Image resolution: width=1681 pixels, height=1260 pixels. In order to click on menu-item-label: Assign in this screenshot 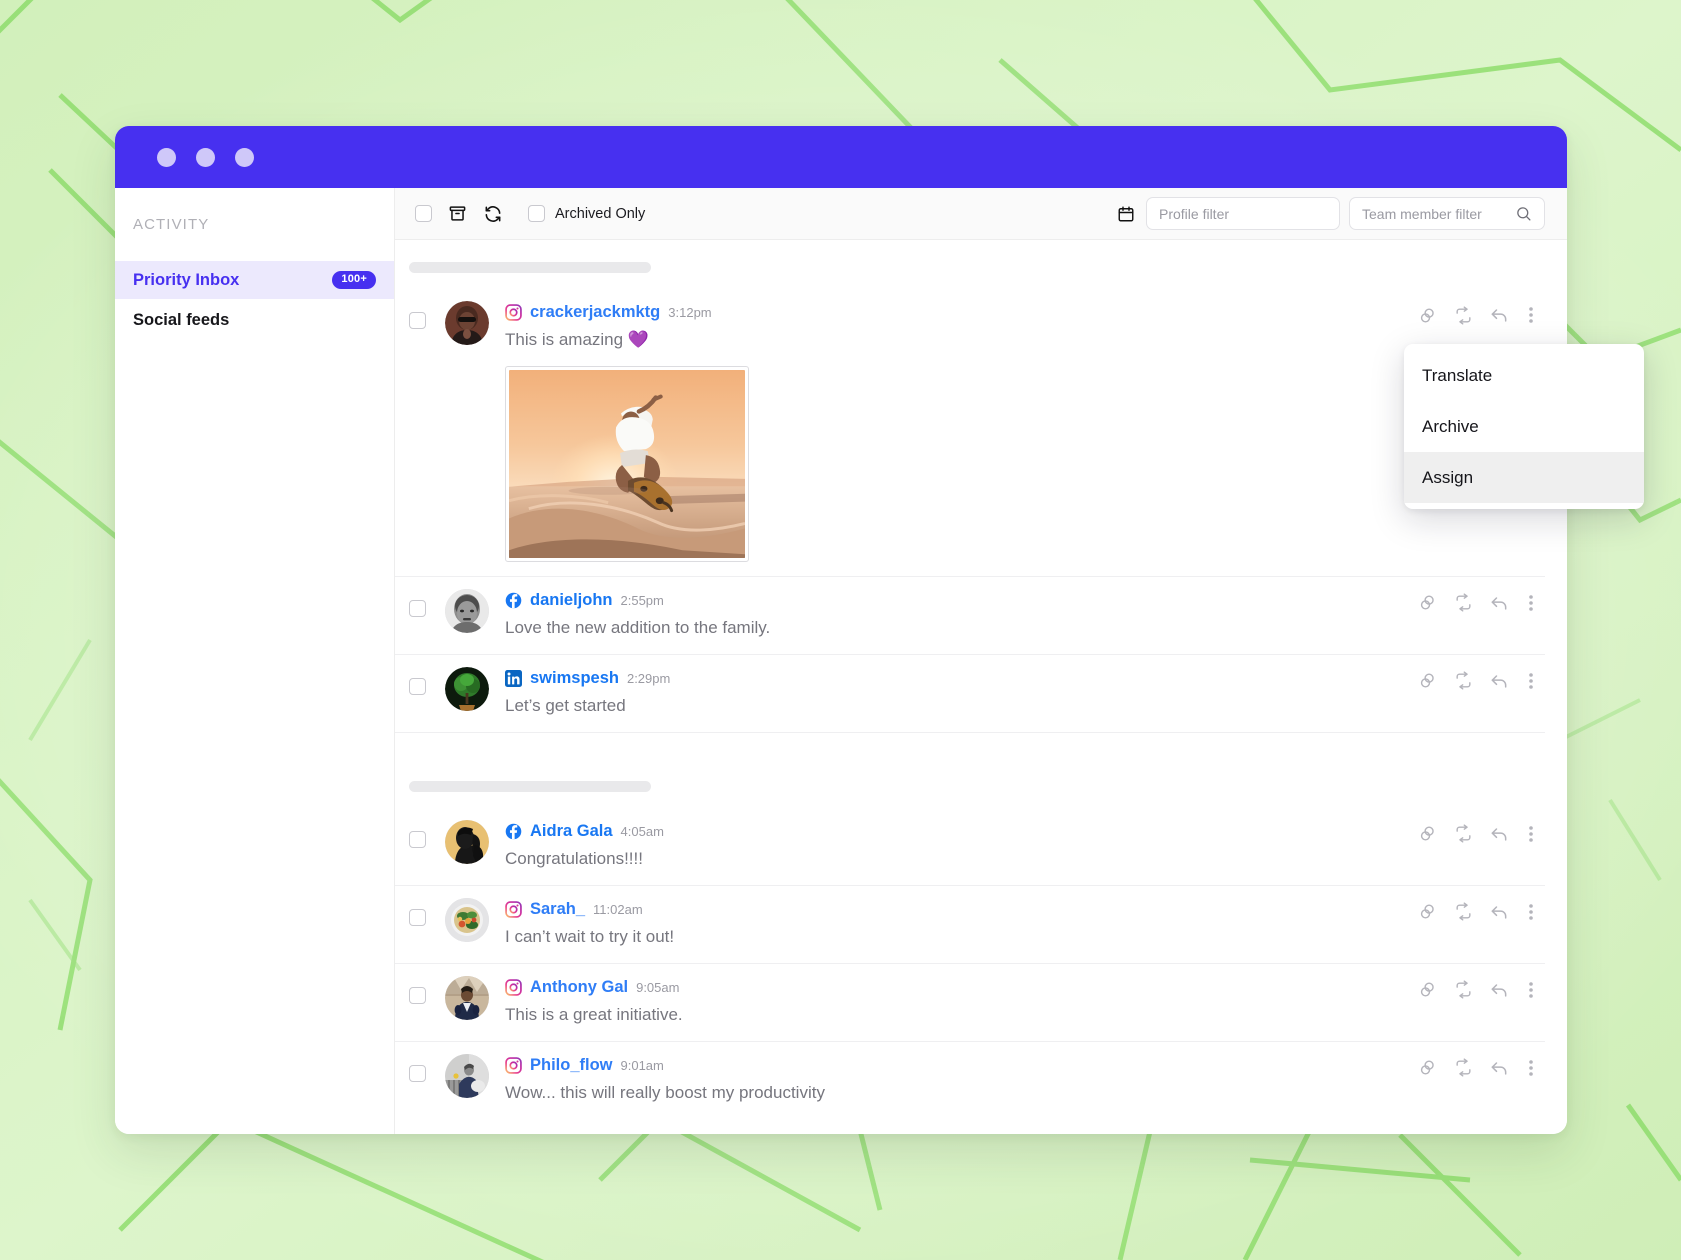, I will do `click(1448, 477)`.